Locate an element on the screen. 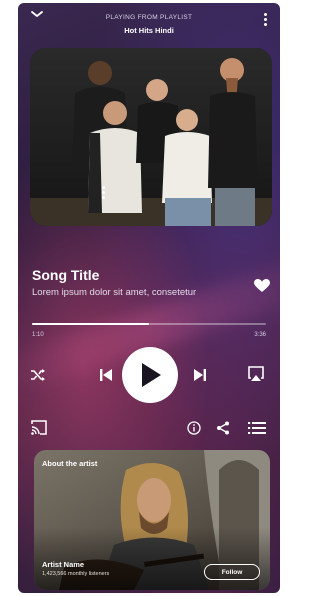  song-title: Song Title is located at coordinates (66, 275).